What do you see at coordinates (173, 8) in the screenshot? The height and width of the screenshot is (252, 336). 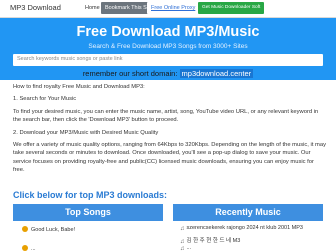 I see `proxy-link: Free Online Proxy` at bounding box center [173, 8].